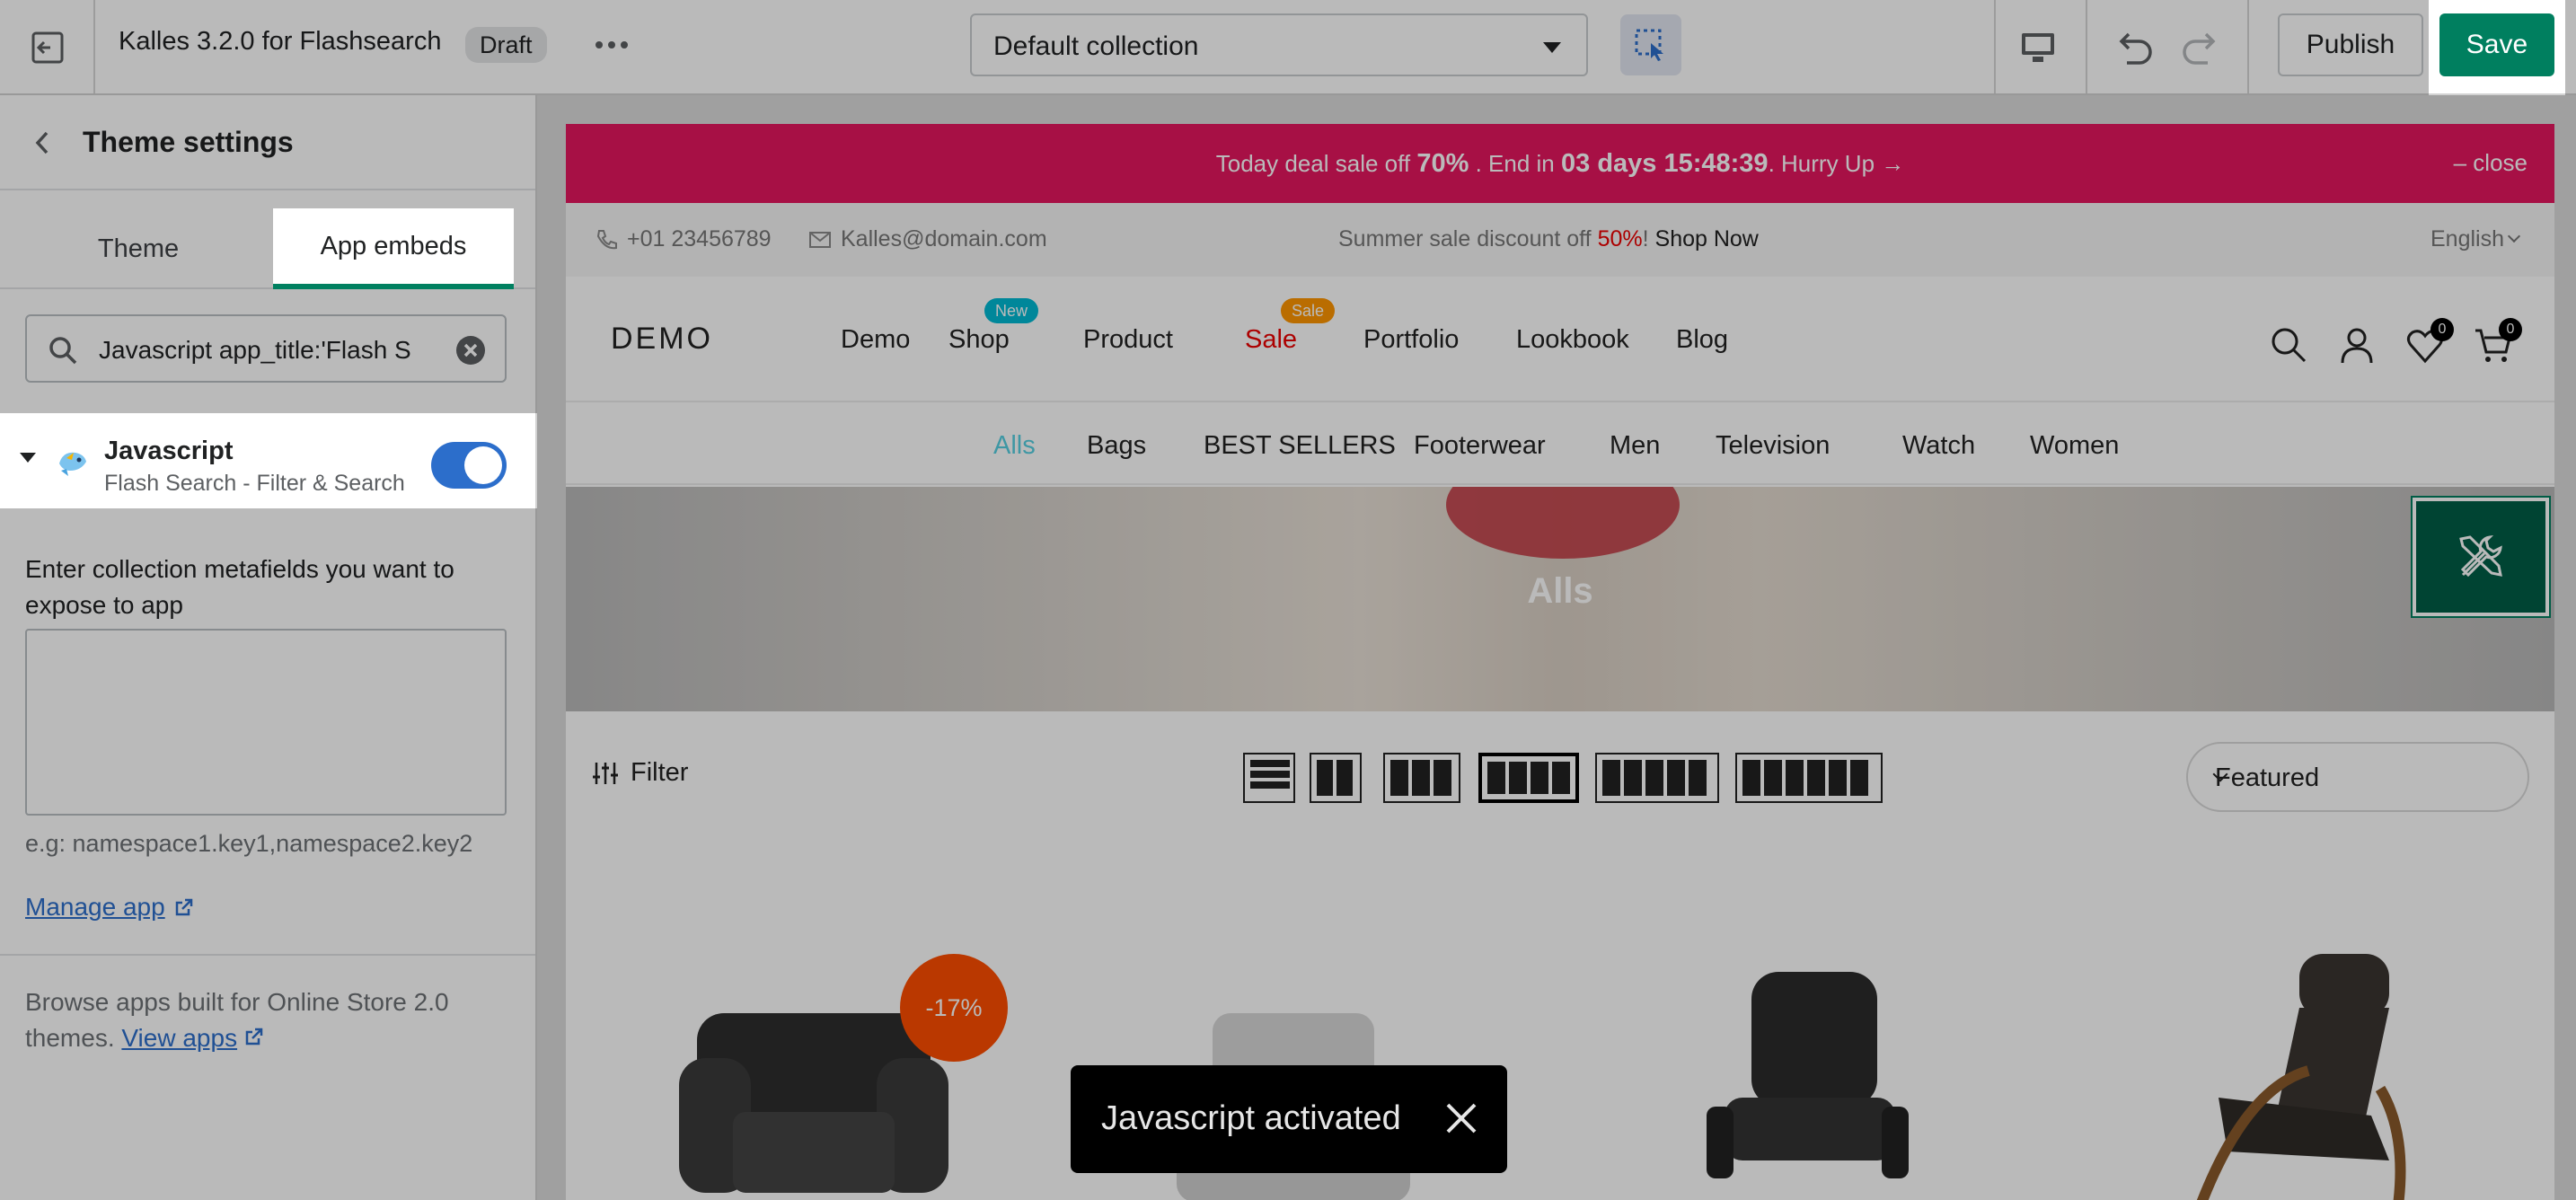 Image resolution: width=2576 pixels, height=1200 pixels. I want to click on app-embed-name: Javascript, so click(169, 451).